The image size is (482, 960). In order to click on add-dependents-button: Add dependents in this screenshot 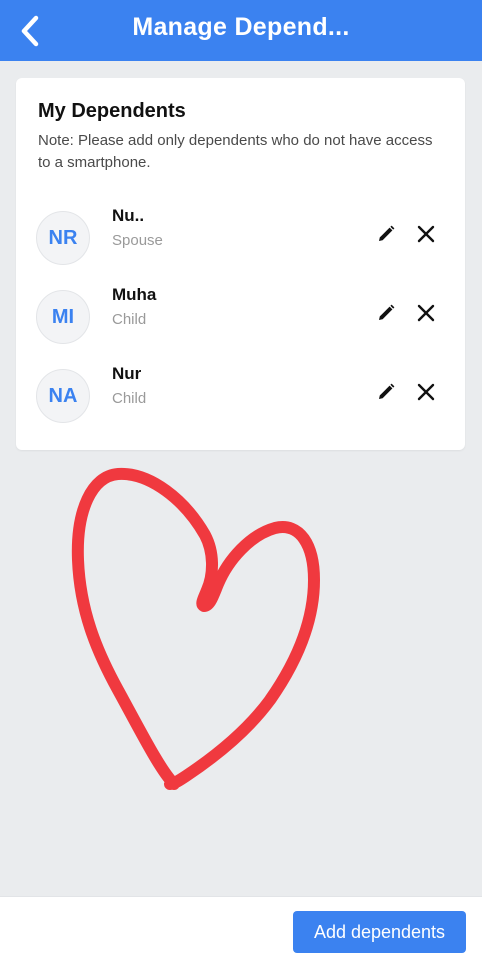, I will do `click(379, 932)`.